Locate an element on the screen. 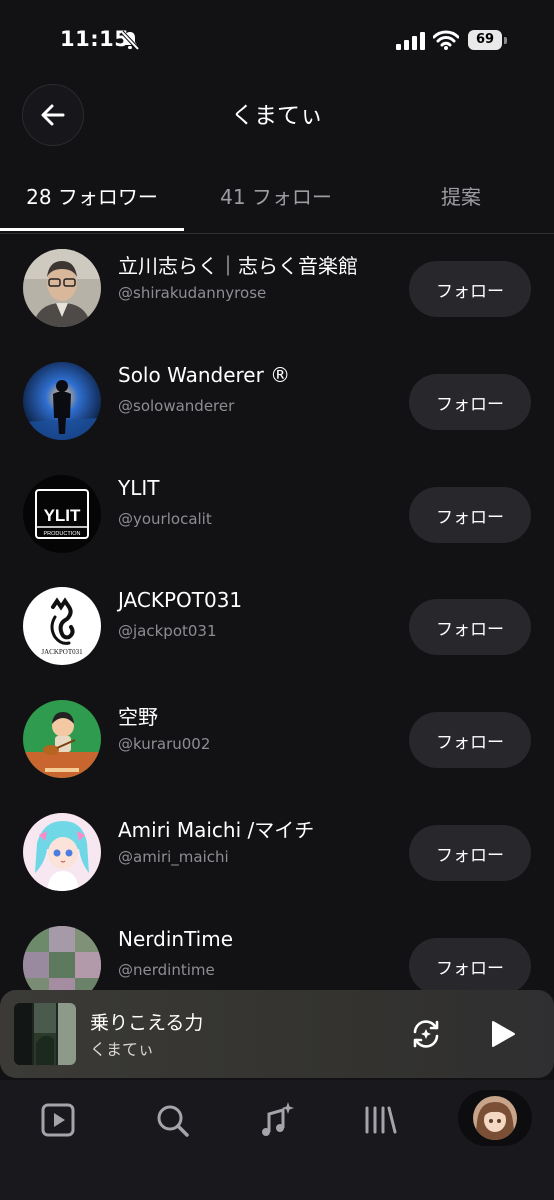 This screenshot has height=1200, width=554. ylit-logo-sub: PRODUCTION is located at coordinates (62, 534).